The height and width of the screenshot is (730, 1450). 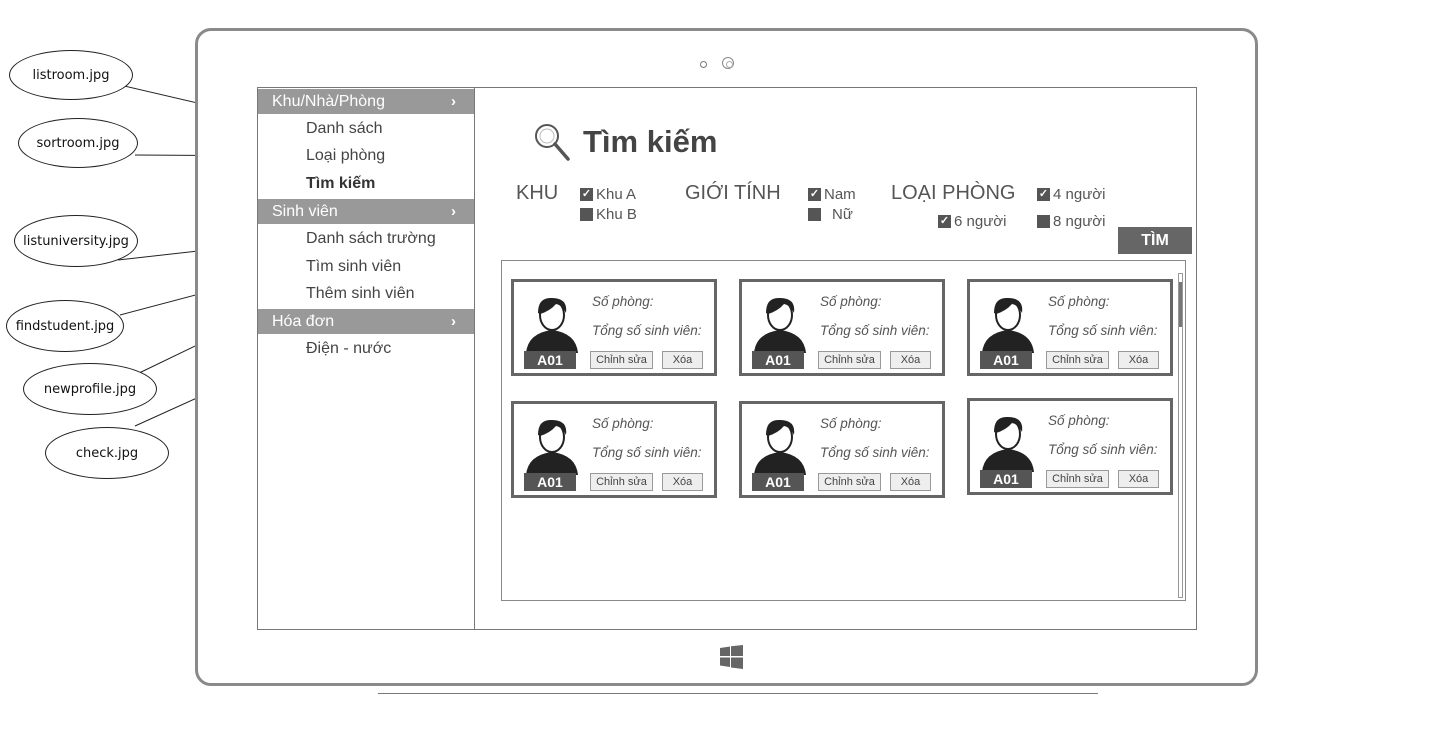 I want to click on checkbox-khu-a: ✓ Khu A, so click(x=608, y=194).